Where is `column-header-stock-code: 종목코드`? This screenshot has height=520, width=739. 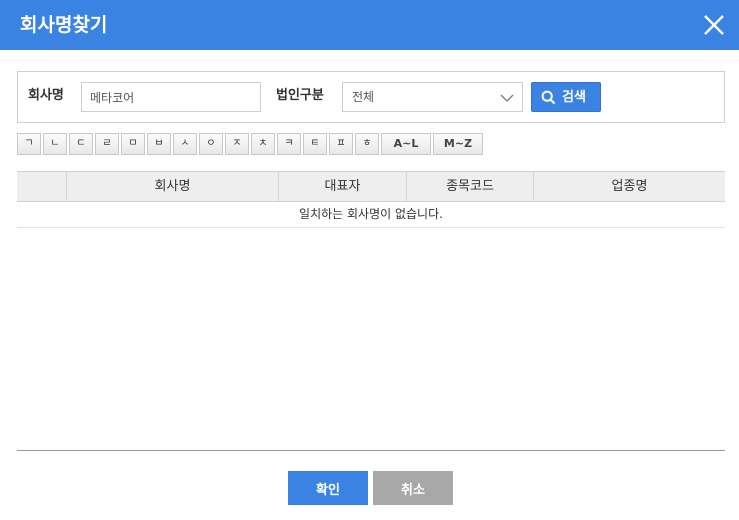 column-header-stock-code: 종목코드 is located at coordinates (469, 186).